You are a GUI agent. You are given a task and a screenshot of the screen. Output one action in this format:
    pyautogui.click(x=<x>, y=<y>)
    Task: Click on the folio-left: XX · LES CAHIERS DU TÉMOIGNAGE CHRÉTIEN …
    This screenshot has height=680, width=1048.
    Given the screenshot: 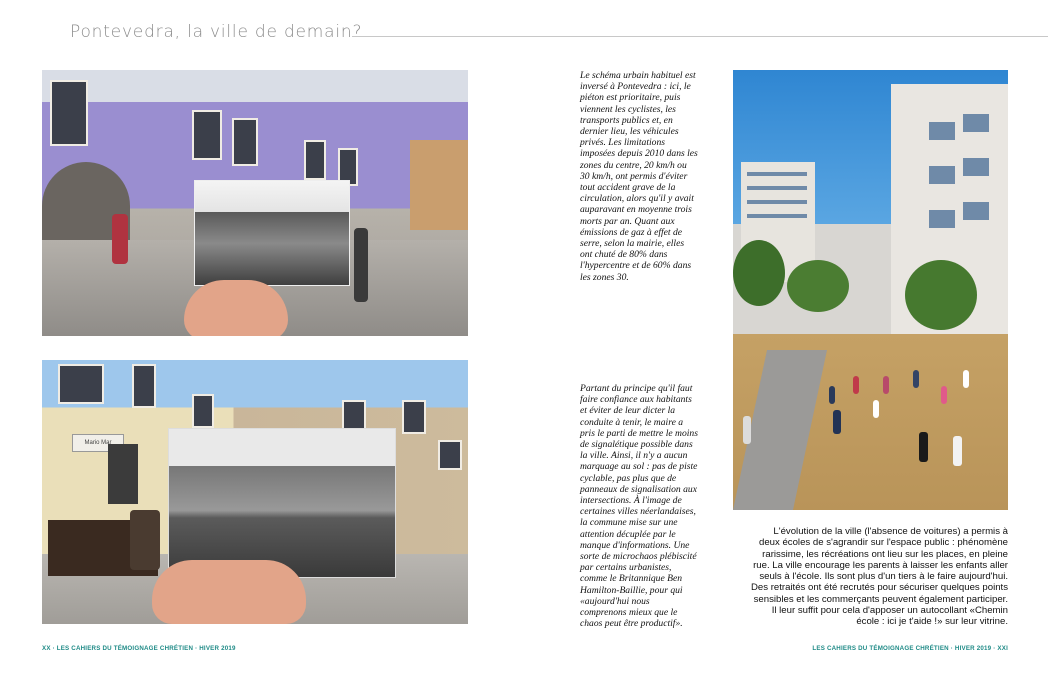 What is the action you would take?
    pyautogui.click(x=139, y=648)
    